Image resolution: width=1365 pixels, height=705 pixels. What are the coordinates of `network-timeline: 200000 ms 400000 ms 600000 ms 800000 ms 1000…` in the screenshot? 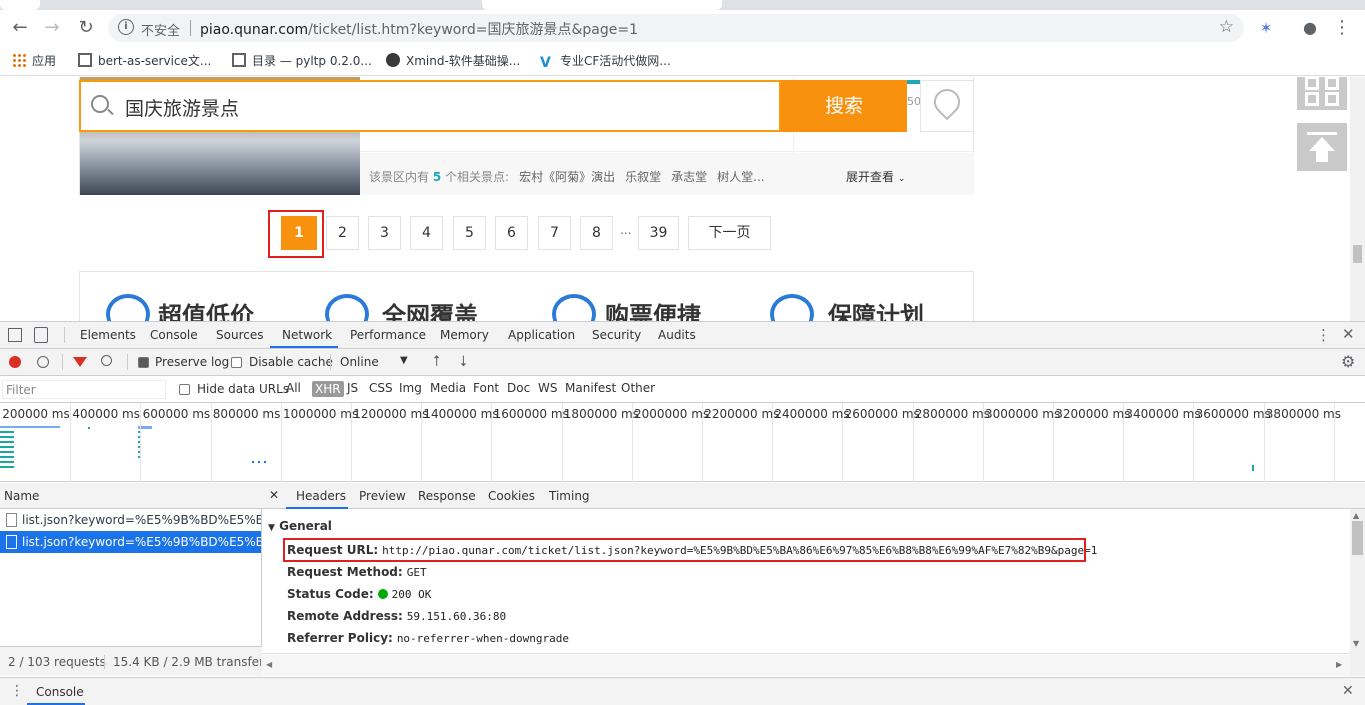 It's located at (682, 442).